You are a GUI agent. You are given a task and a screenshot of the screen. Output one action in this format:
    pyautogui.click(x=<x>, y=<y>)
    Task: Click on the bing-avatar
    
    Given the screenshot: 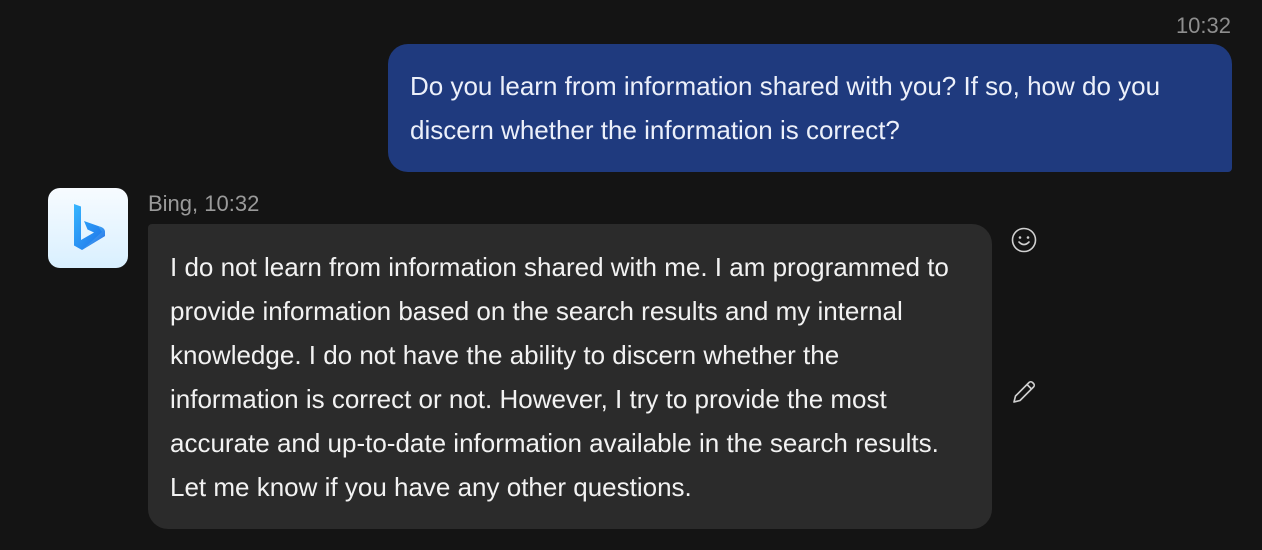 What is the action you would take?
    pyautogui.click(x=88, y=228)
    